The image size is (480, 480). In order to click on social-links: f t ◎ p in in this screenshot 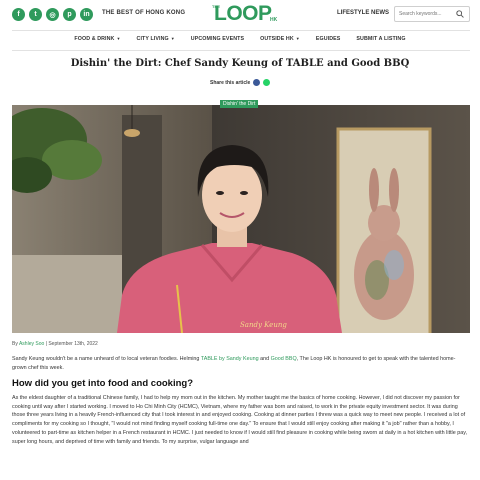, I will do `click(52, 14)`.